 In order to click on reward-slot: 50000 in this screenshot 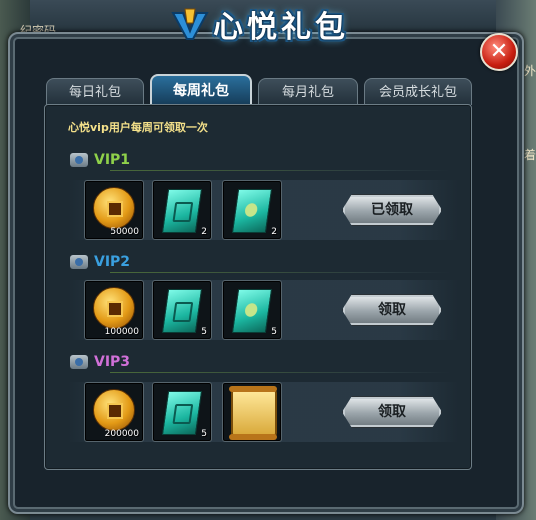, I will do `click(114, 210)`.